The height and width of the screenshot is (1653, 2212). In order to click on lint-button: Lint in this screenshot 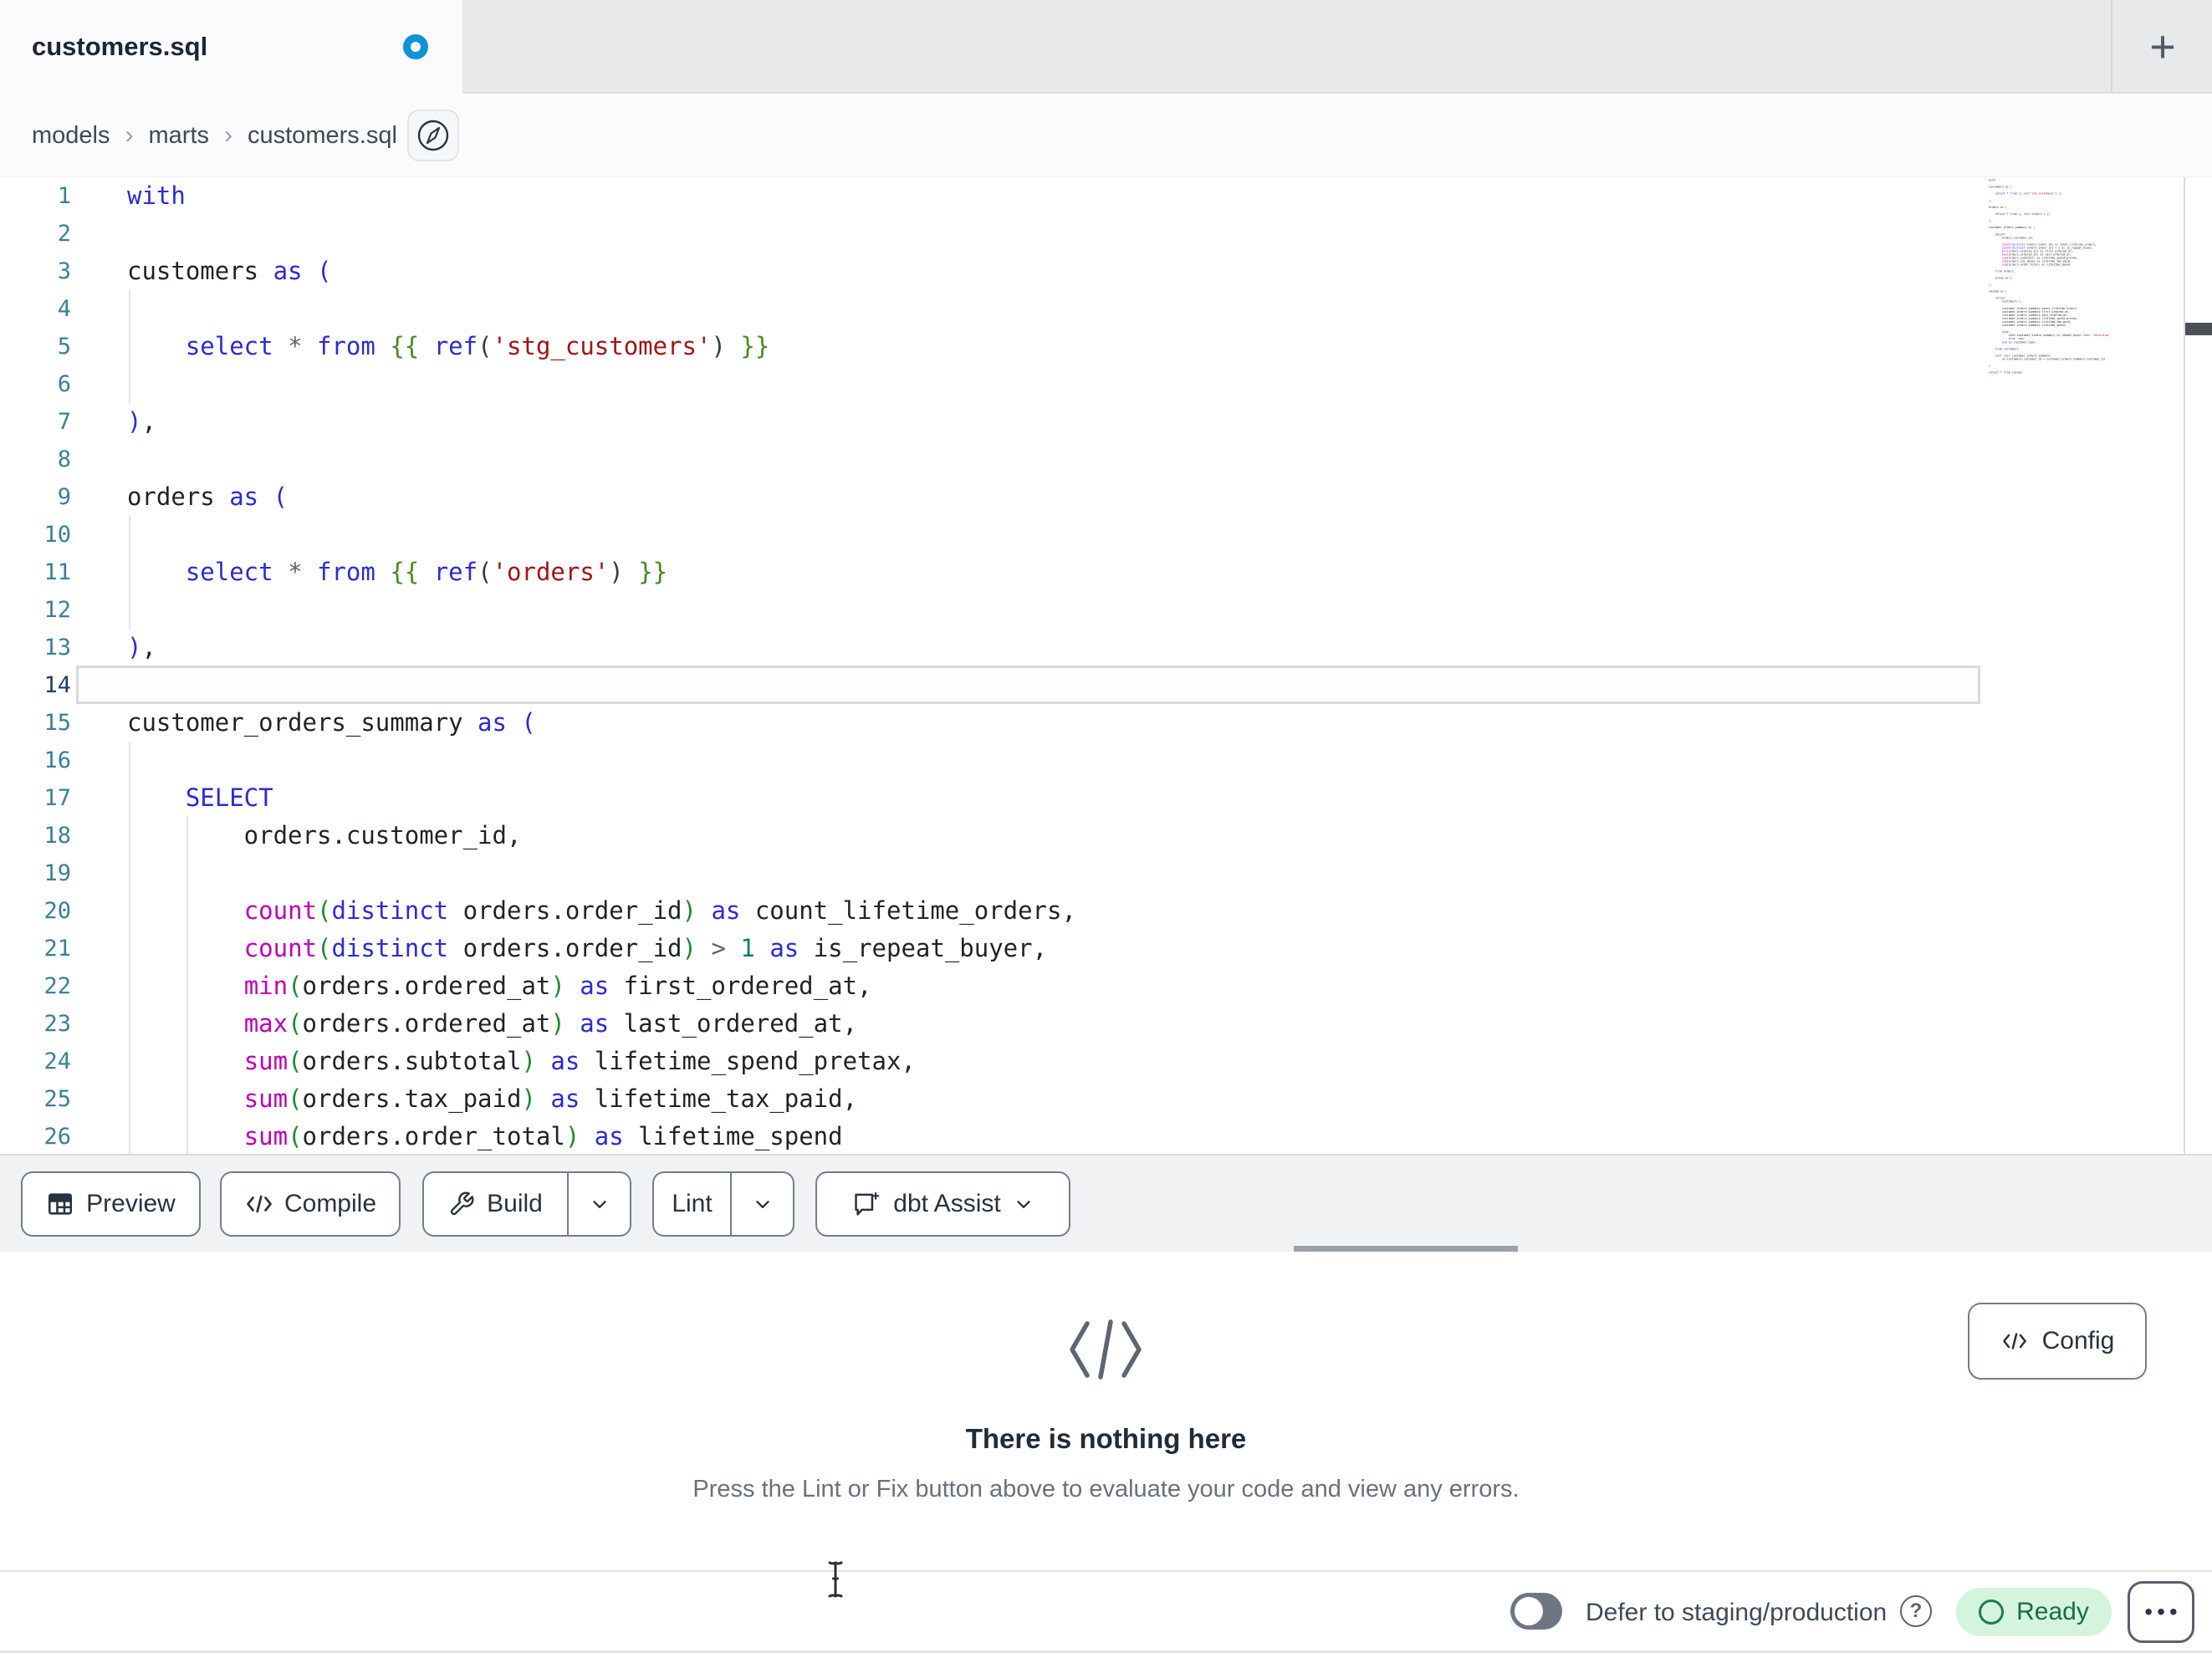, I will do `click(692, 1204)`.